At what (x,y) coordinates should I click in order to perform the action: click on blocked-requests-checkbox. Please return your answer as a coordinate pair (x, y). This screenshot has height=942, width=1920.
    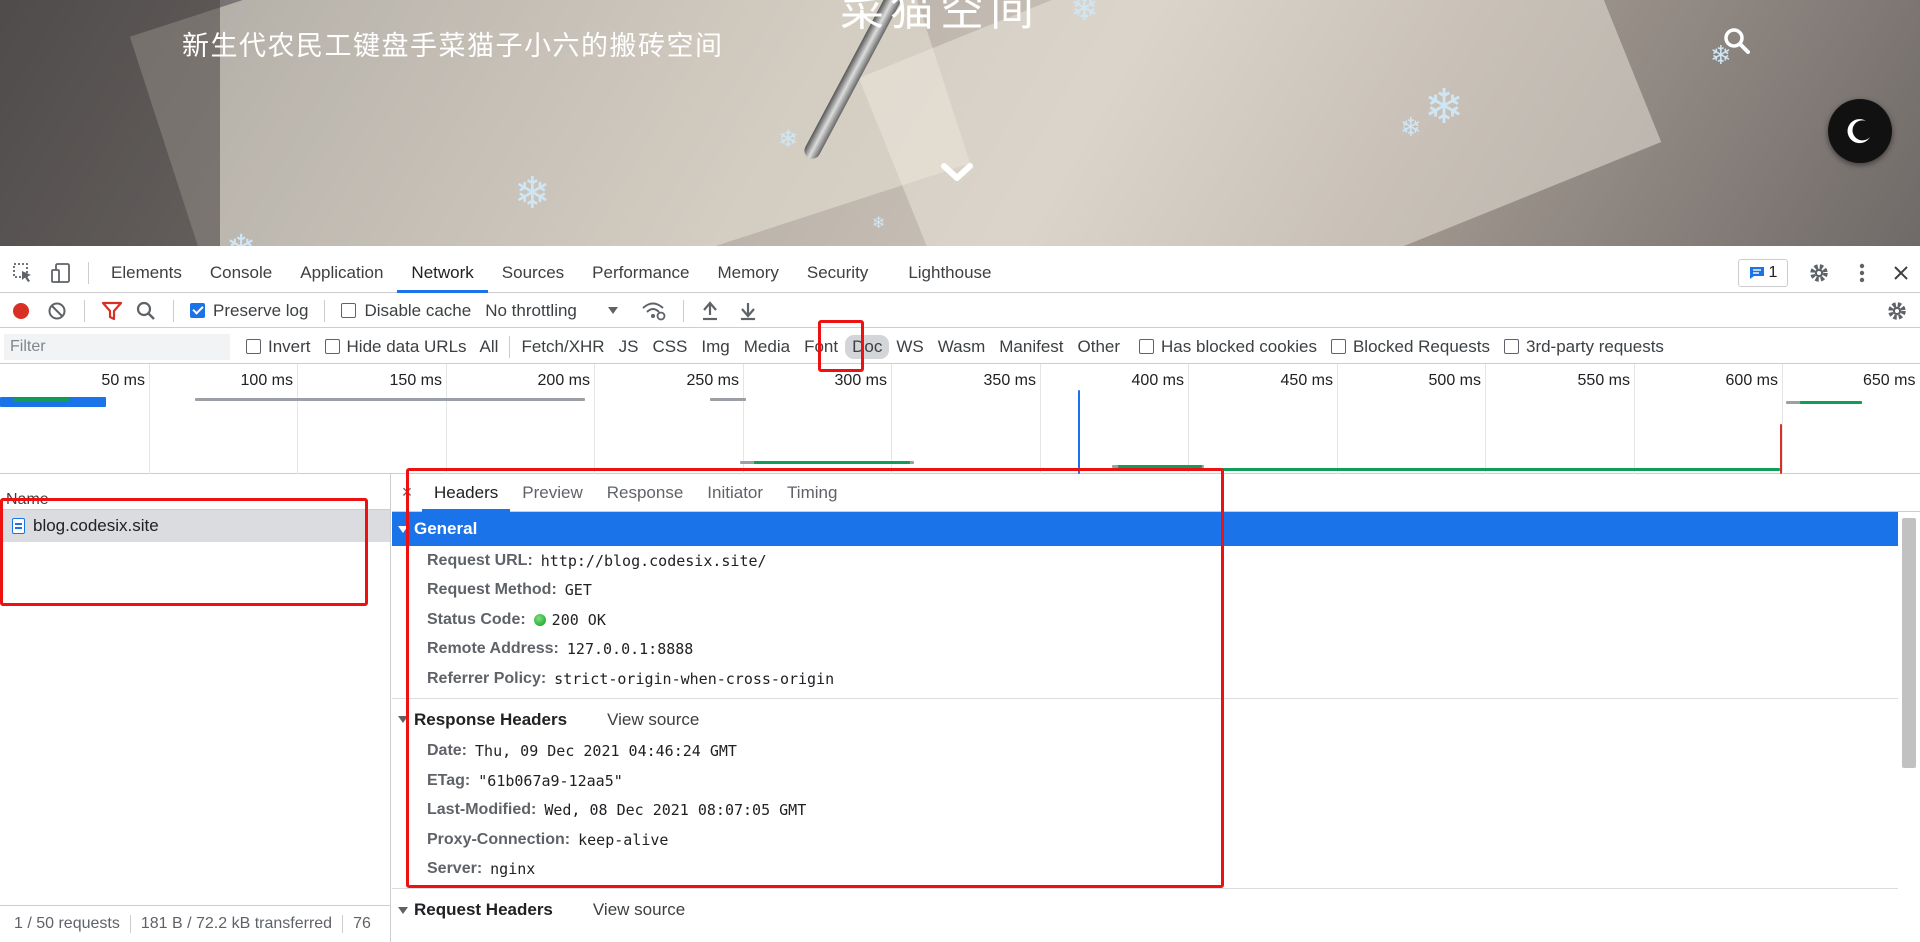
    Looking at the image, I should click on (1338, 346).